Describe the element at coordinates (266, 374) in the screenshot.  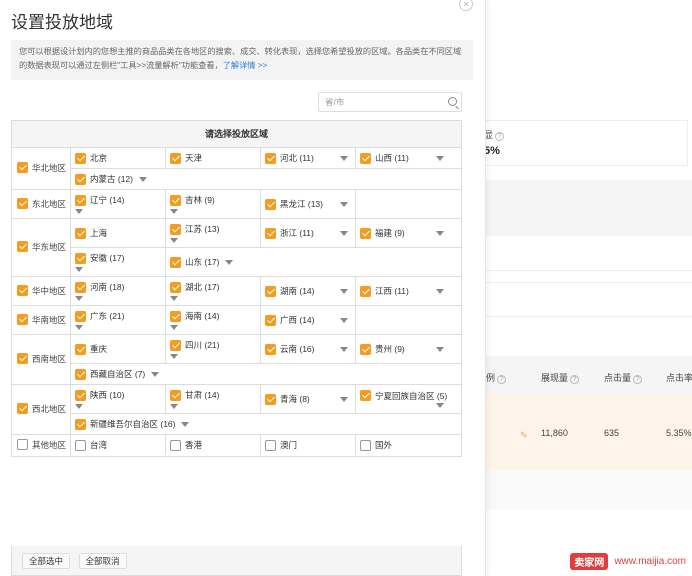
I see `province-item: 西藏自治区 (7)` at that location.